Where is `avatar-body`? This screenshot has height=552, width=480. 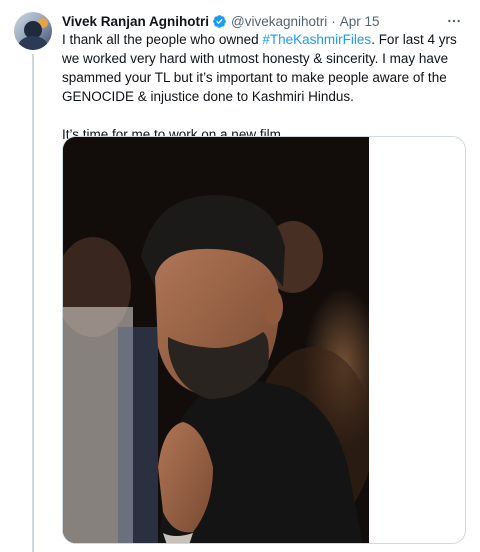 avatar-body is located at coordinates (33, 43).